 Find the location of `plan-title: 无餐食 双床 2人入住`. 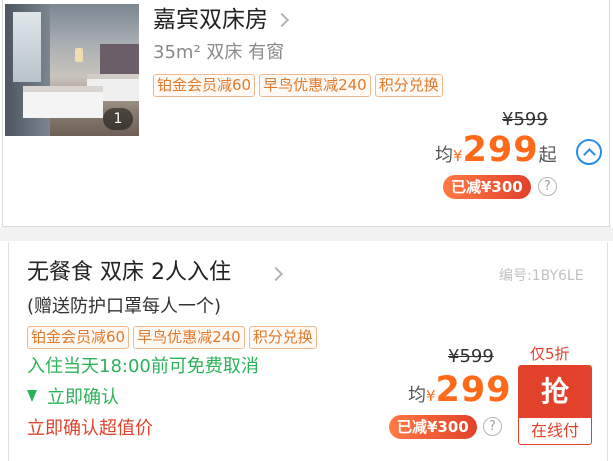

plan-title: 无餐食 双床 2人入住 is located at coordinates (129, 273).